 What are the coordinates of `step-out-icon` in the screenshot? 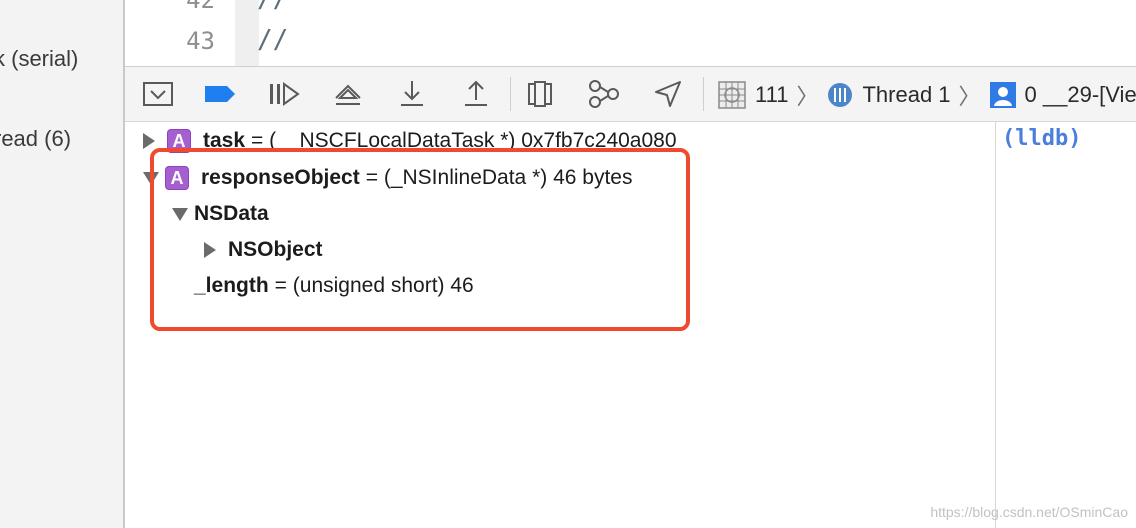 It's located at (476, 93).